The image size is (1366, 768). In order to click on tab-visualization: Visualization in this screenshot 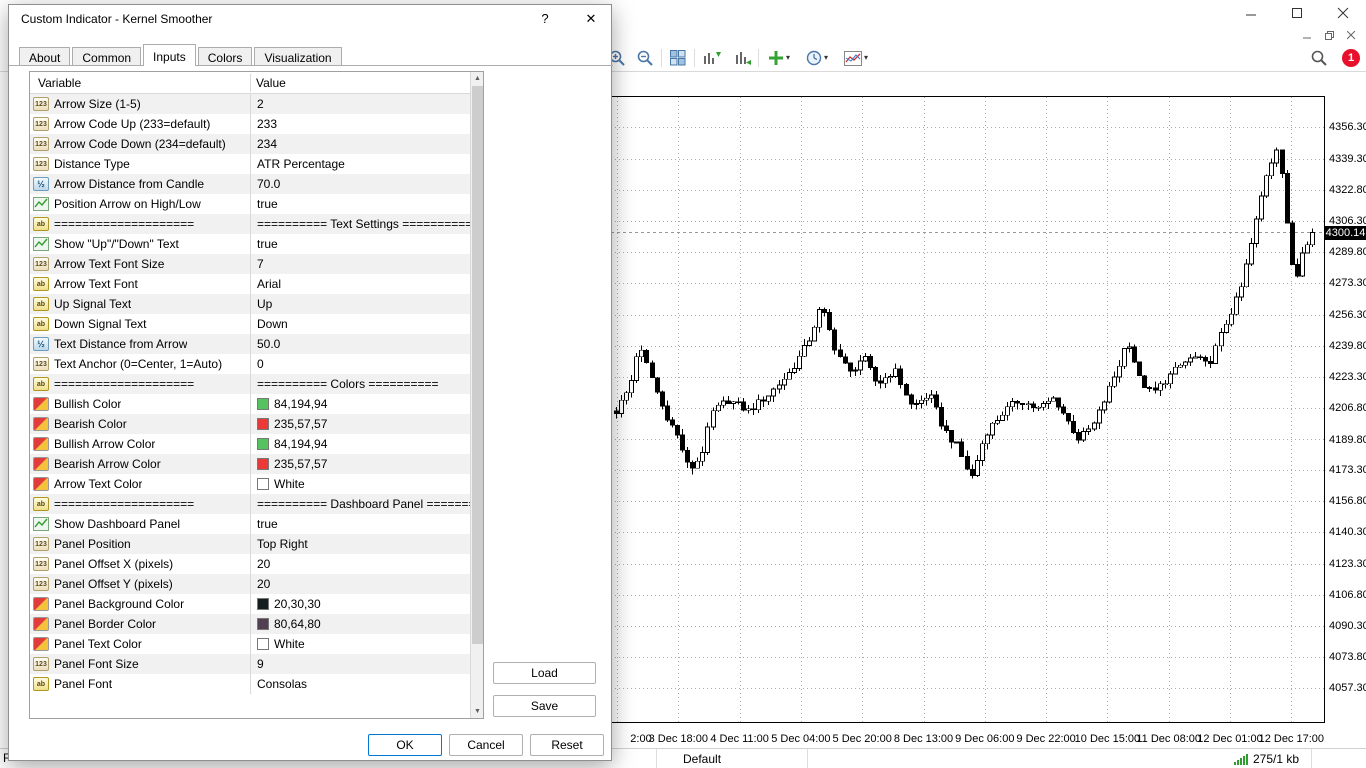, I will do `click(298, 56)`.